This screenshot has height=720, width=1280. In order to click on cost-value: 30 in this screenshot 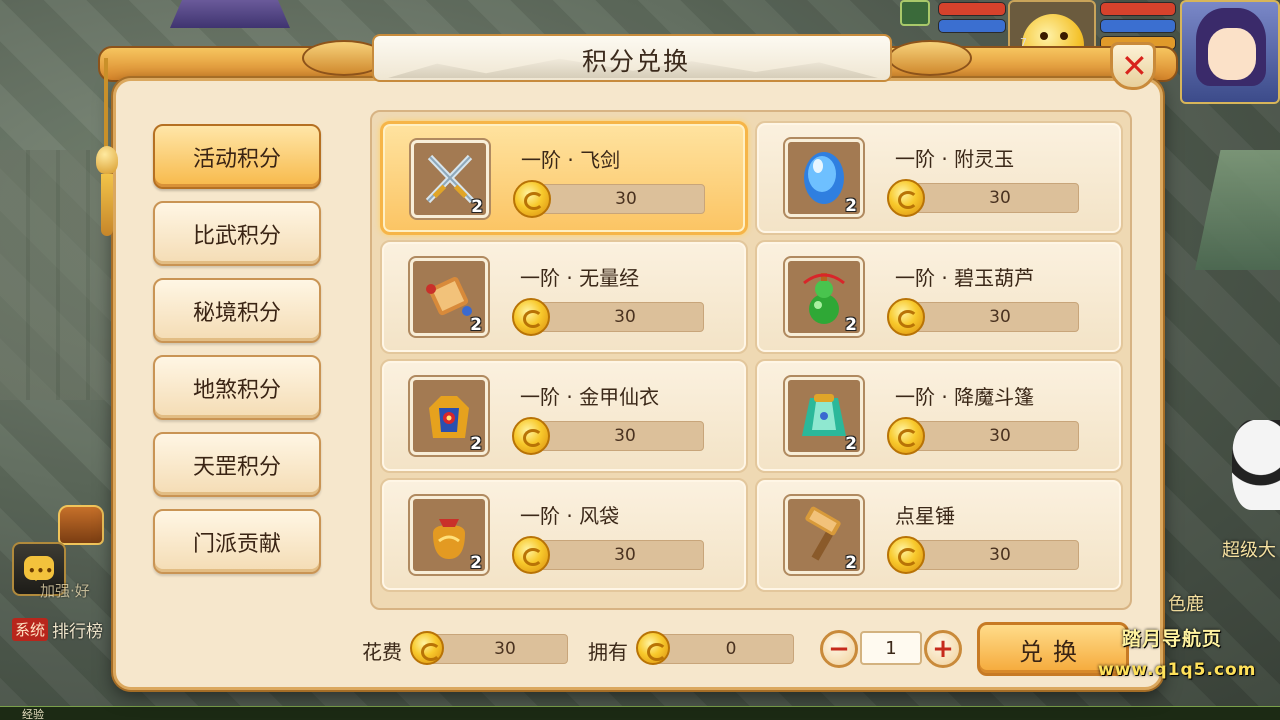, I will do `click(505, 649)`.